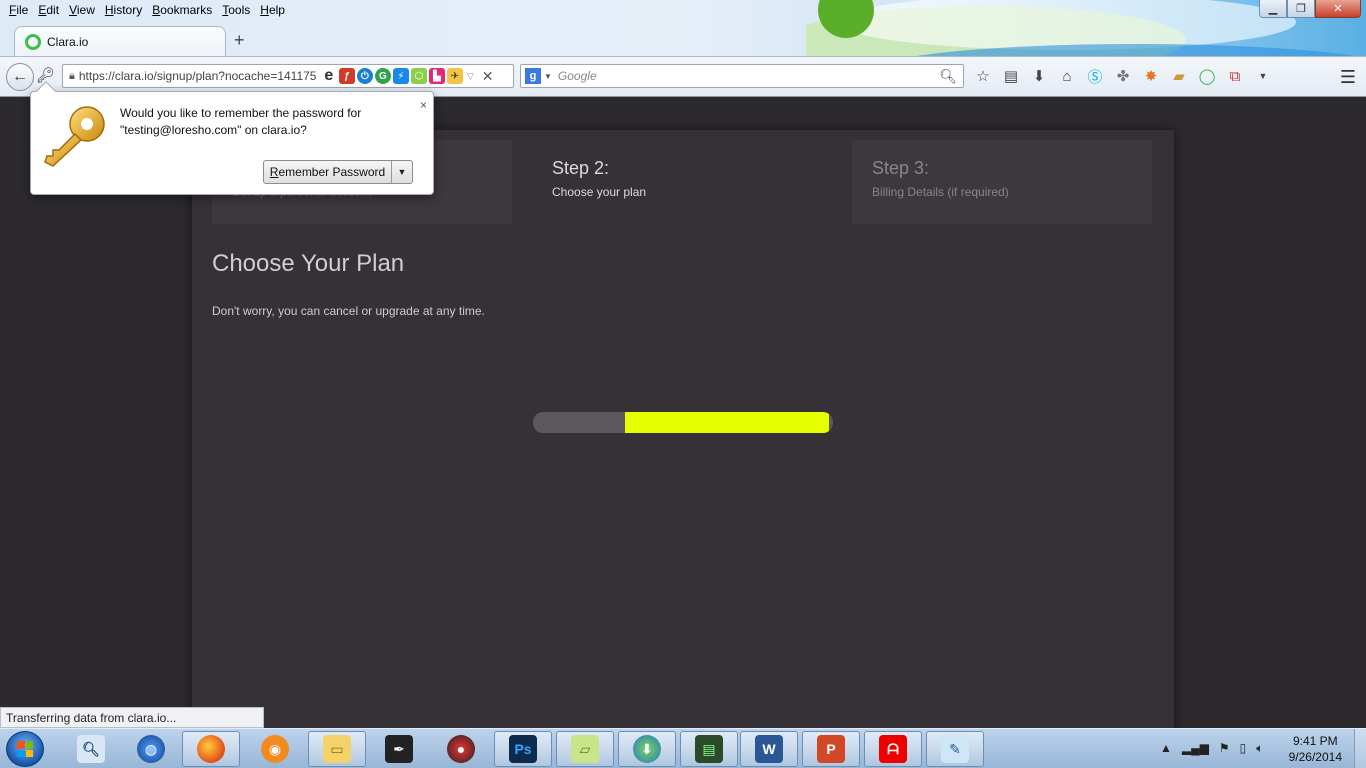  What do you see at coordinates (599, 192) in the screenshot?
I see `step-2-subtitle: Choose your plan` at bounding box center [599, 192].